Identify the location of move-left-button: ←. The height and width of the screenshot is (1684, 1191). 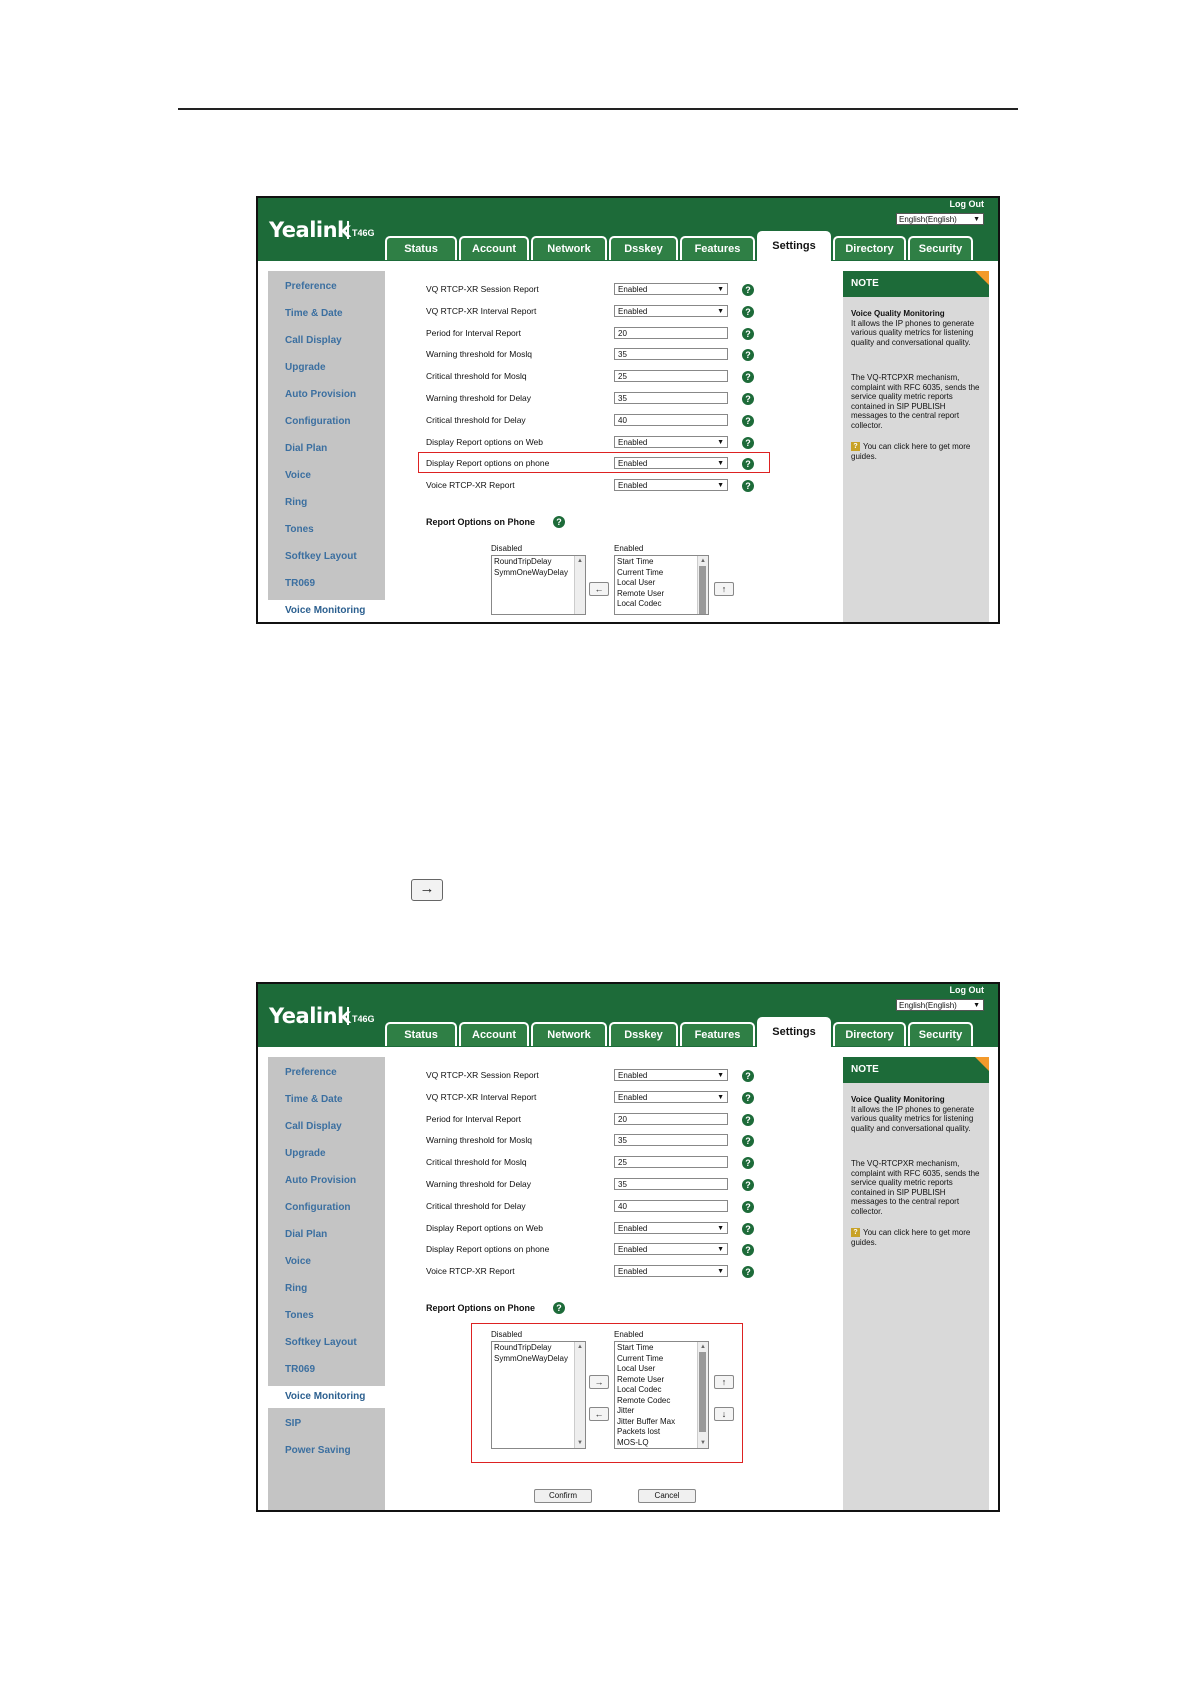
(599, 589).